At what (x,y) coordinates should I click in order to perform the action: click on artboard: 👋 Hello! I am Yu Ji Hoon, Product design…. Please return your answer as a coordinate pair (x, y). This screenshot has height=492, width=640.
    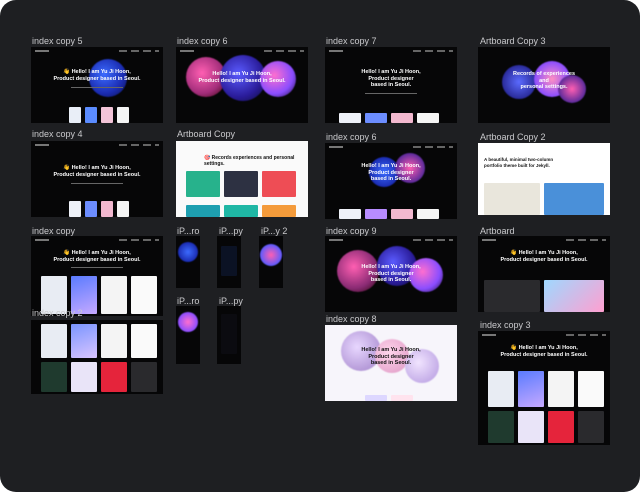
    Looking at the image, I should click on (544, 274).